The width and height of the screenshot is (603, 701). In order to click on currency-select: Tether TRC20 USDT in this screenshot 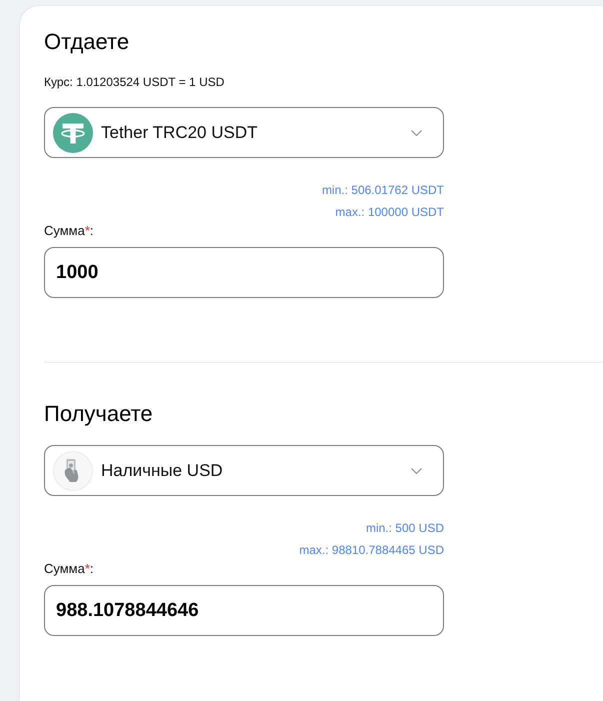, I will do `click(244, 132)`.